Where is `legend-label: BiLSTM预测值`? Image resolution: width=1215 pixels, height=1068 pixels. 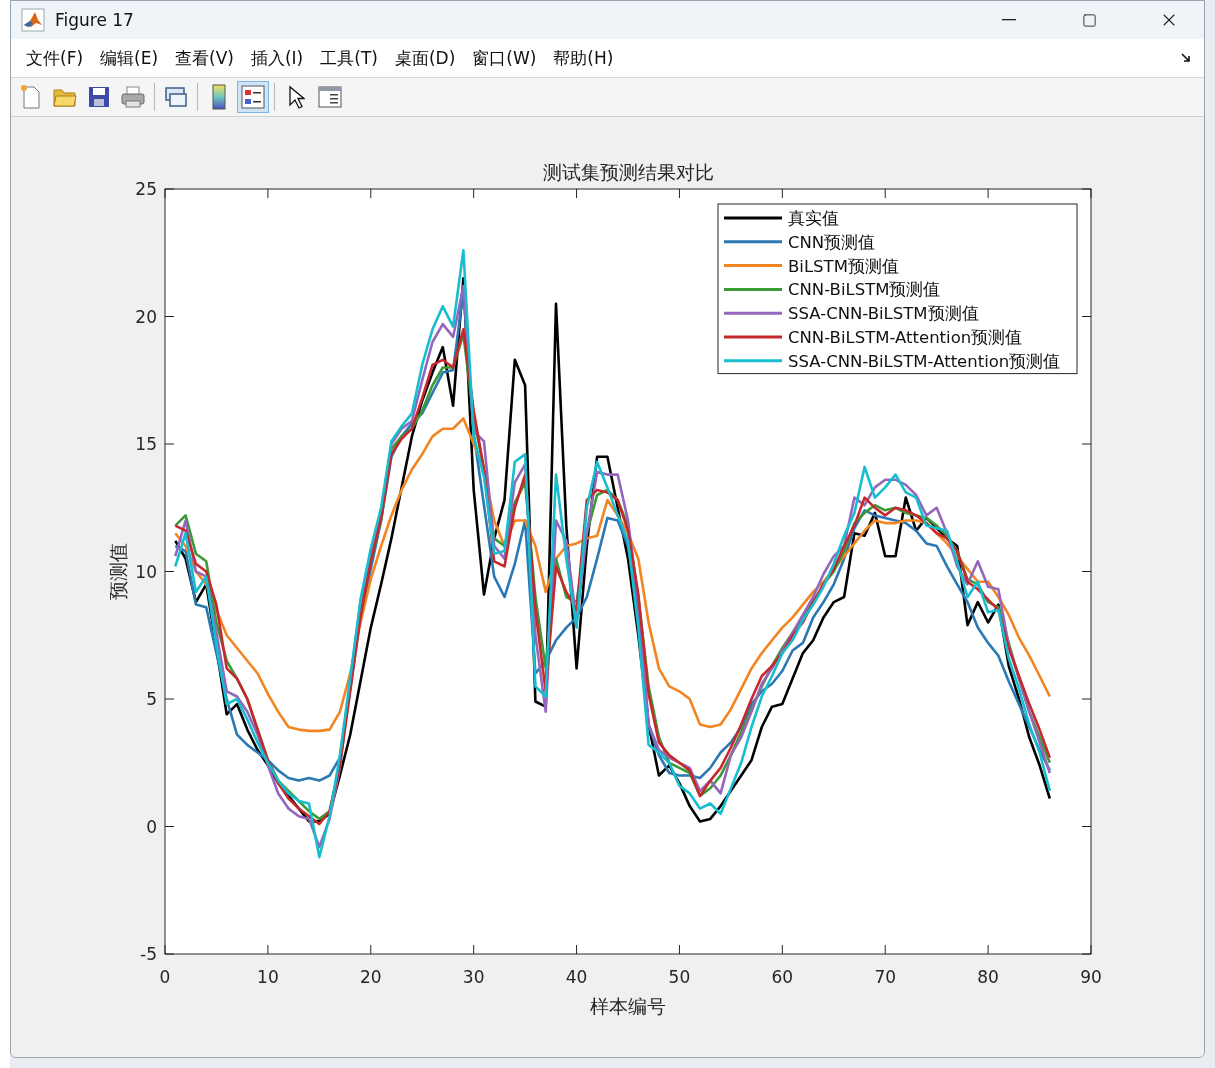 legend-label: BiLSTM预测值 is located at coordinates (843, 266).